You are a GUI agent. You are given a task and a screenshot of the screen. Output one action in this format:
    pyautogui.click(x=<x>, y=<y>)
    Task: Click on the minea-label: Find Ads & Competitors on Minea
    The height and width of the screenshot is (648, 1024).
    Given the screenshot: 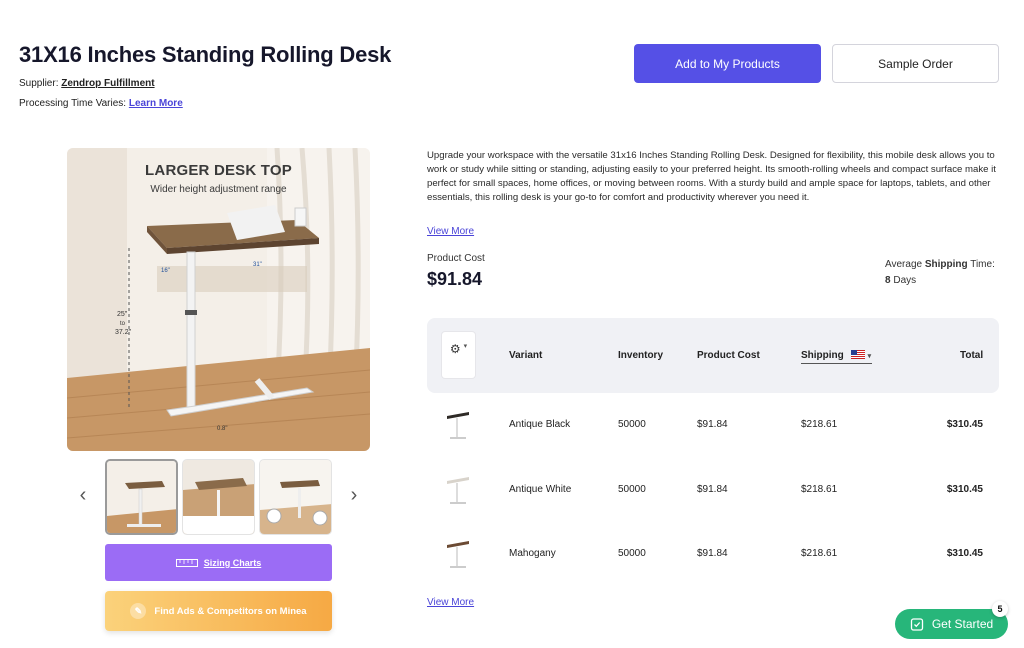 What is the action you would take?
    pyautogui.click(x=230, y=611)
    